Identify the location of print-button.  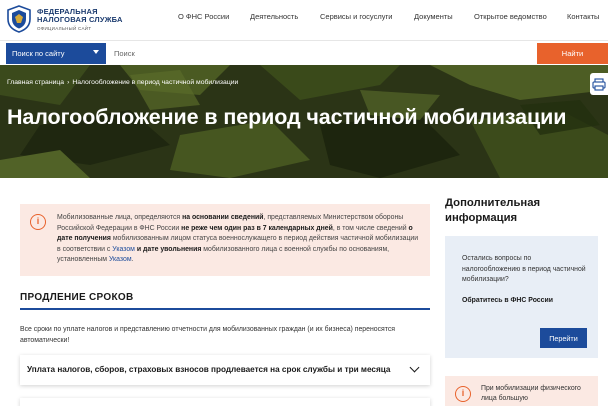
(599, 84).